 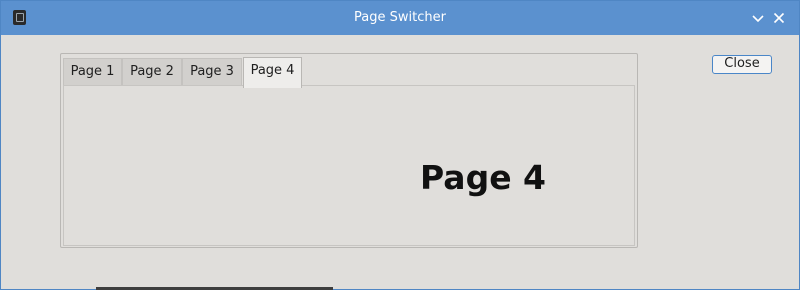 What do you see at coordinates (758, 18) in the screenshot?
I see `chevron-down-icon` at bounding box center [758, 18].